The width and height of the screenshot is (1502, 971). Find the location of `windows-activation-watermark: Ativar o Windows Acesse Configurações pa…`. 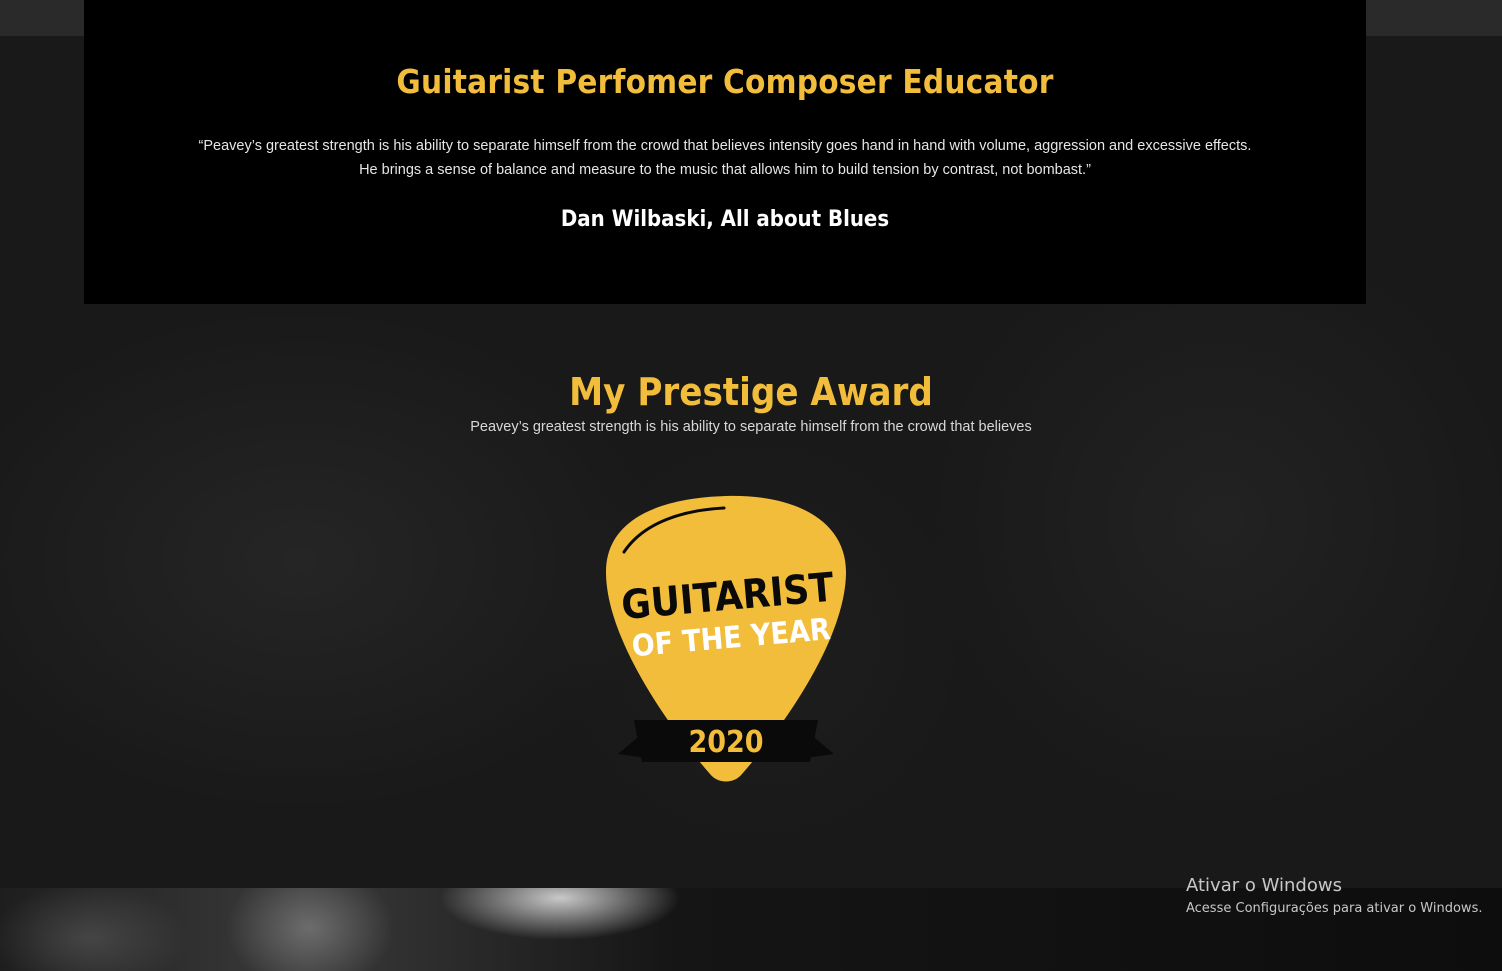

windows-activation-watermark: Ativar o Windows Acesse Configurações pa… is located at coordinates (1334, 897).